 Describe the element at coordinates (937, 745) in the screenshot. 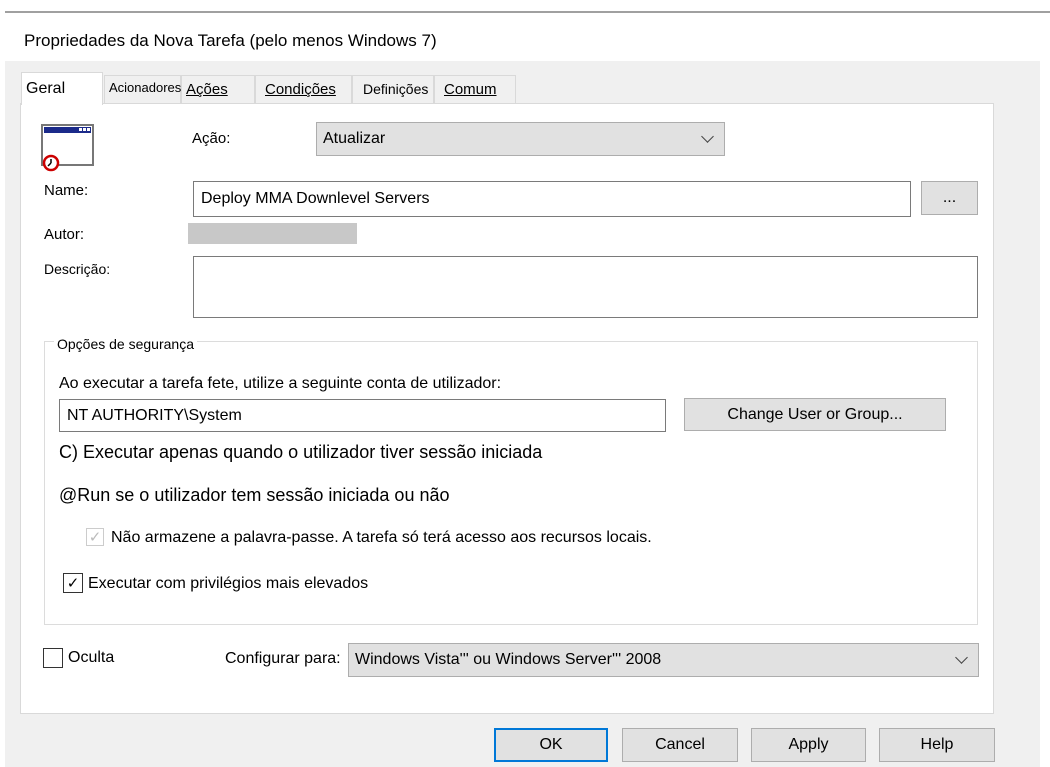

I see `help-button: Help` at that location.